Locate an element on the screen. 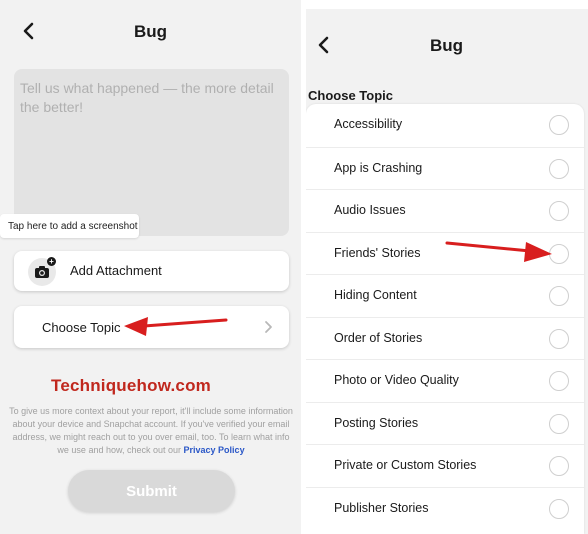 The height and width of the screenshot is (534, 588). topic-row: App is Crashing is located at coordinates (445, 168).